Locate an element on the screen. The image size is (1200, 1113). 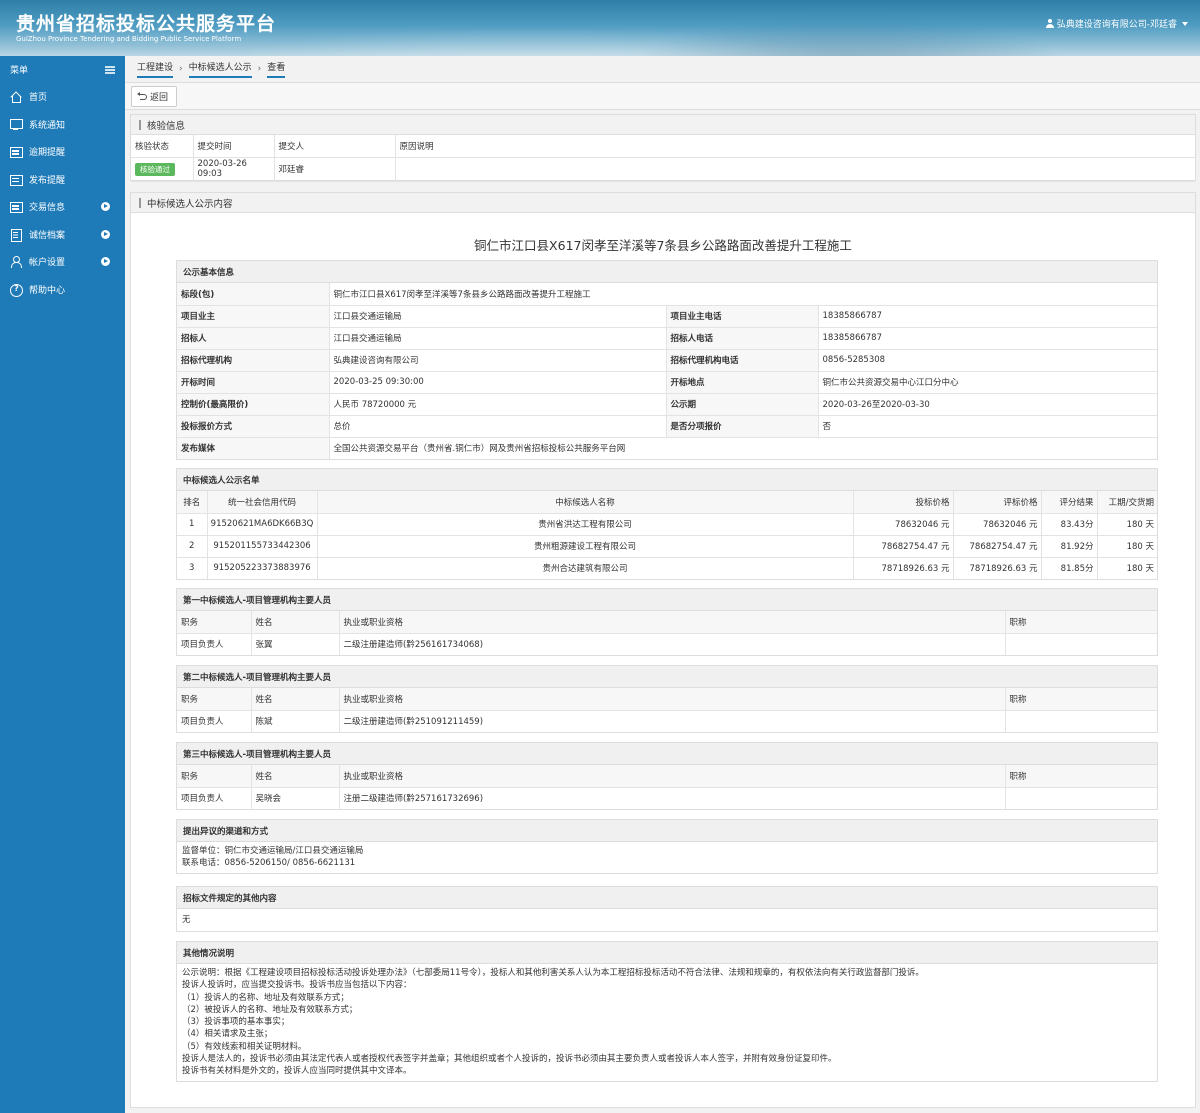
sidebar-item-account: 帐户设置 is located at coordinates (62, 262).